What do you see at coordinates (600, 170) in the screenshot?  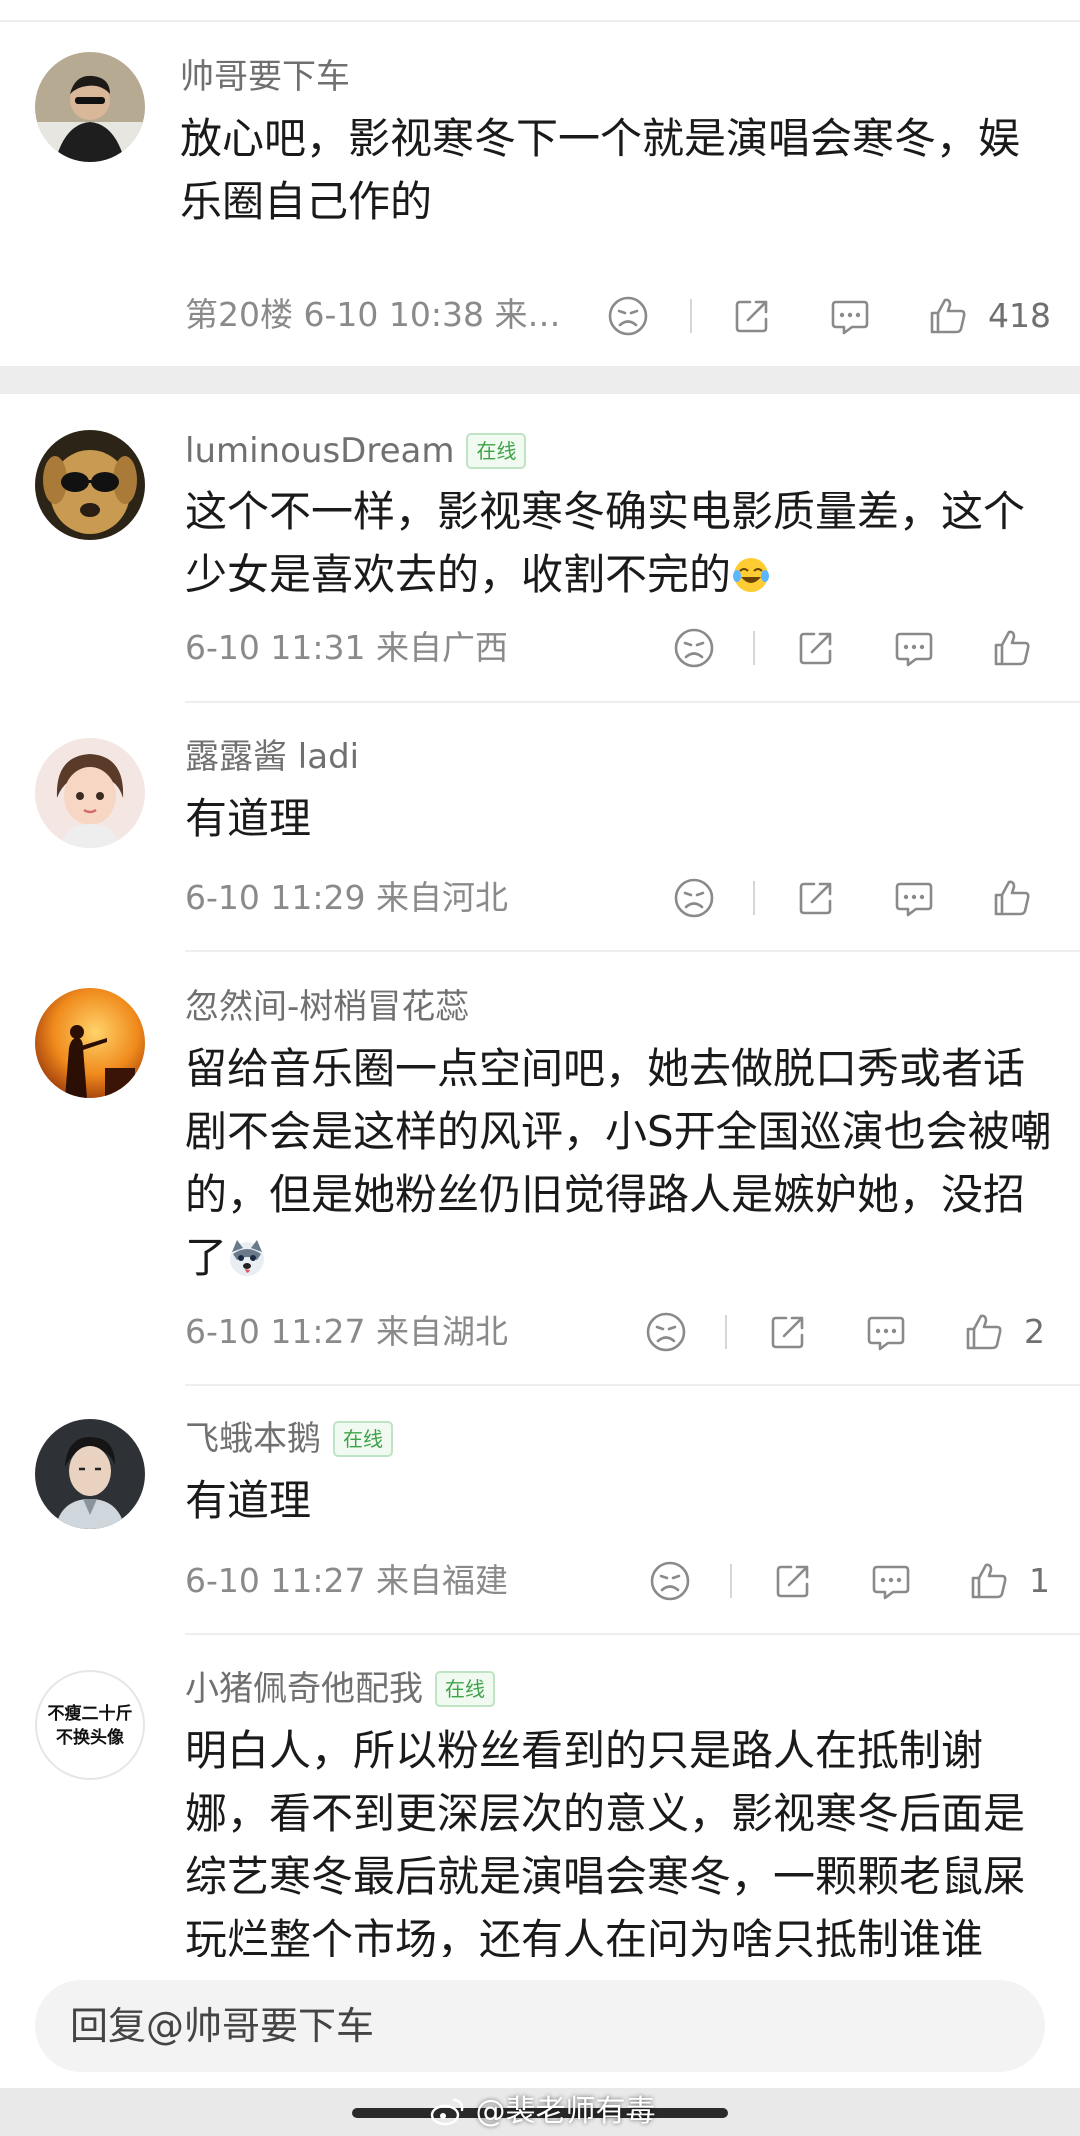 I see `comment-text: 放心吧，影视寒冬下一个就是演唱会寒冬，娱乐圈自己作的` at bounding box center [600, 170].